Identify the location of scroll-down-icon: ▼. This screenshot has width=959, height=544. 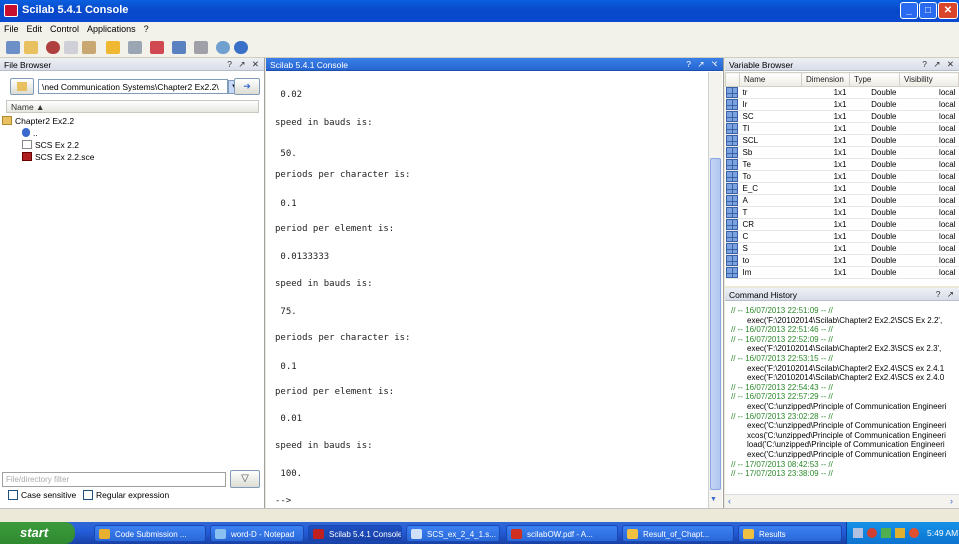
(713, 499).